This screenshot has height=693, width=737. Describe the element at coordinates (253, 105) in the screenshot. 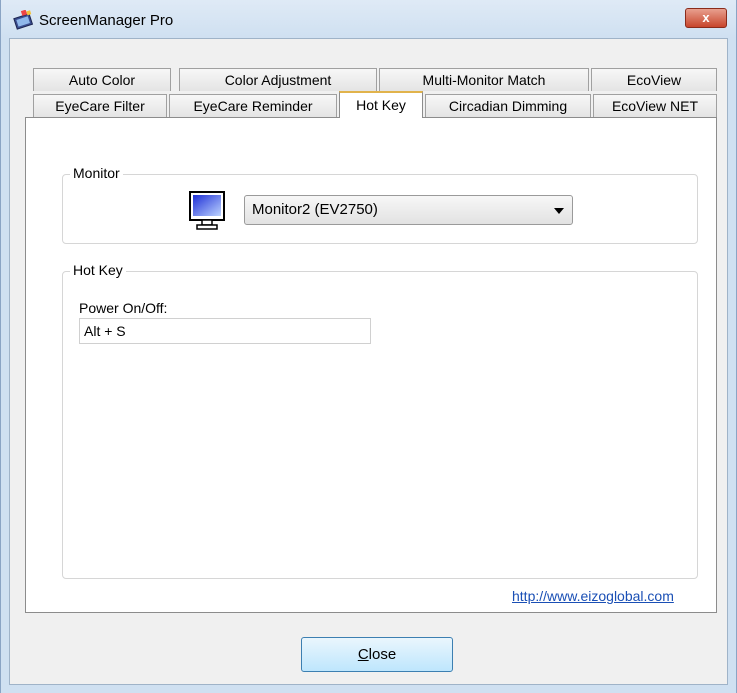

I see `tab-eyecare-reminder: EyeCare Reminder` at that location.